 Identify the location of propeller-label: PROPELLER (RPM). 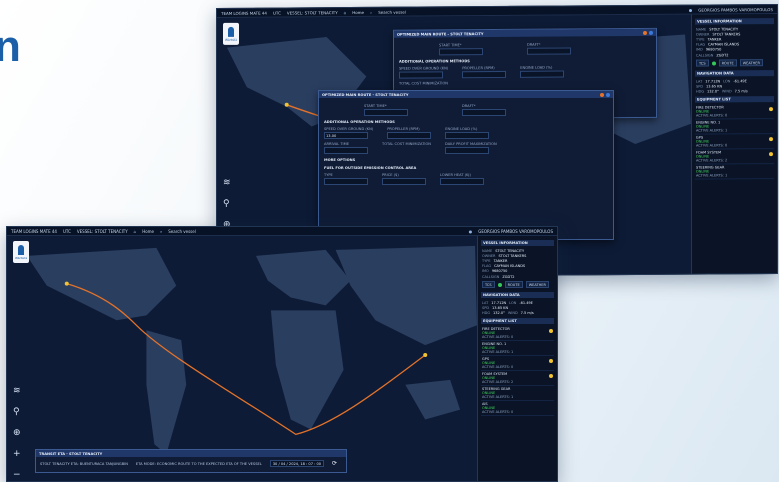
(478, 68).